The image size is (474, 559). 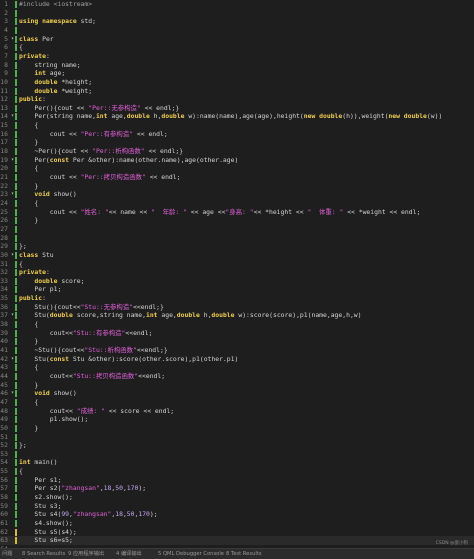 What do you see at coordinates (237, 108) in the screenshot?
I see `code-line: 13 Per(){cout << "Per::无参构造" << endl;}` at bounding box center [237, 108].